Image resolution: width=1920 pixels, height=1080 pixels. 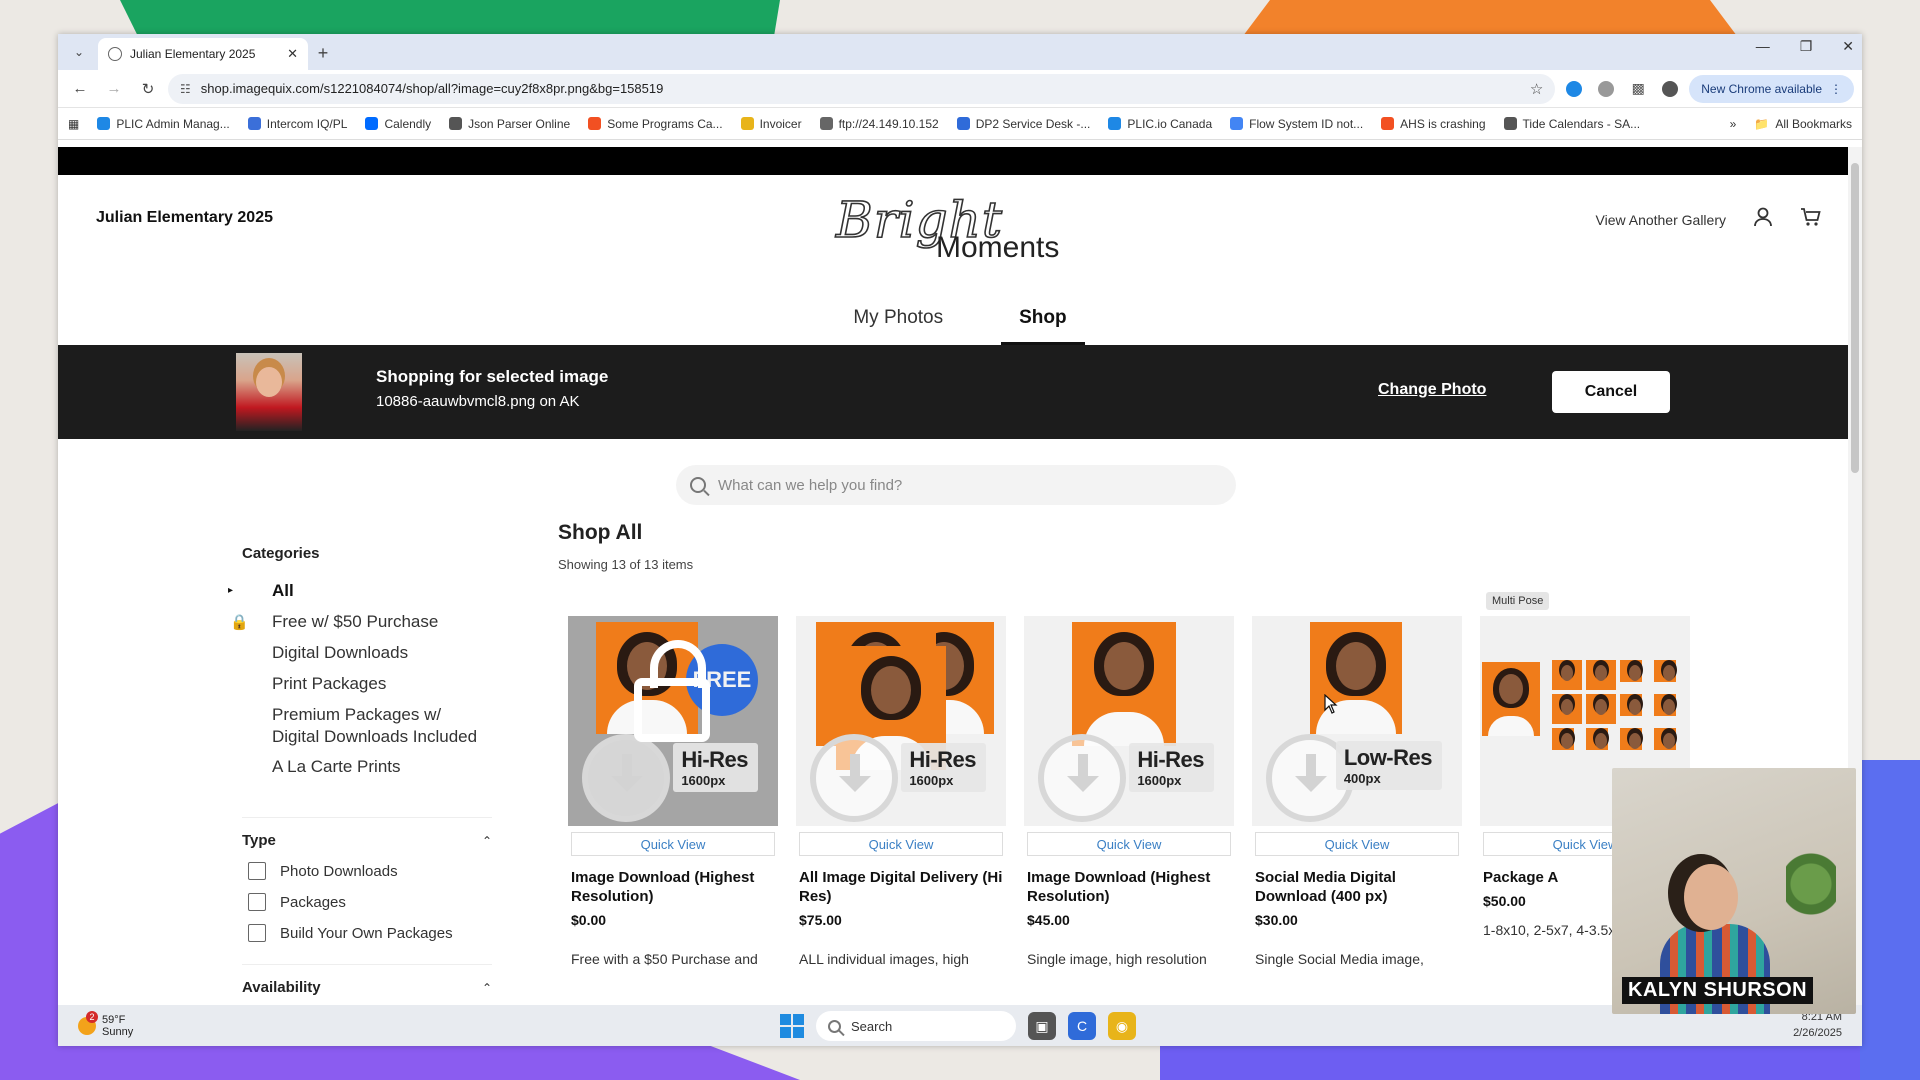 I want to click on user-account-icon, so click(x=1763, y=219).